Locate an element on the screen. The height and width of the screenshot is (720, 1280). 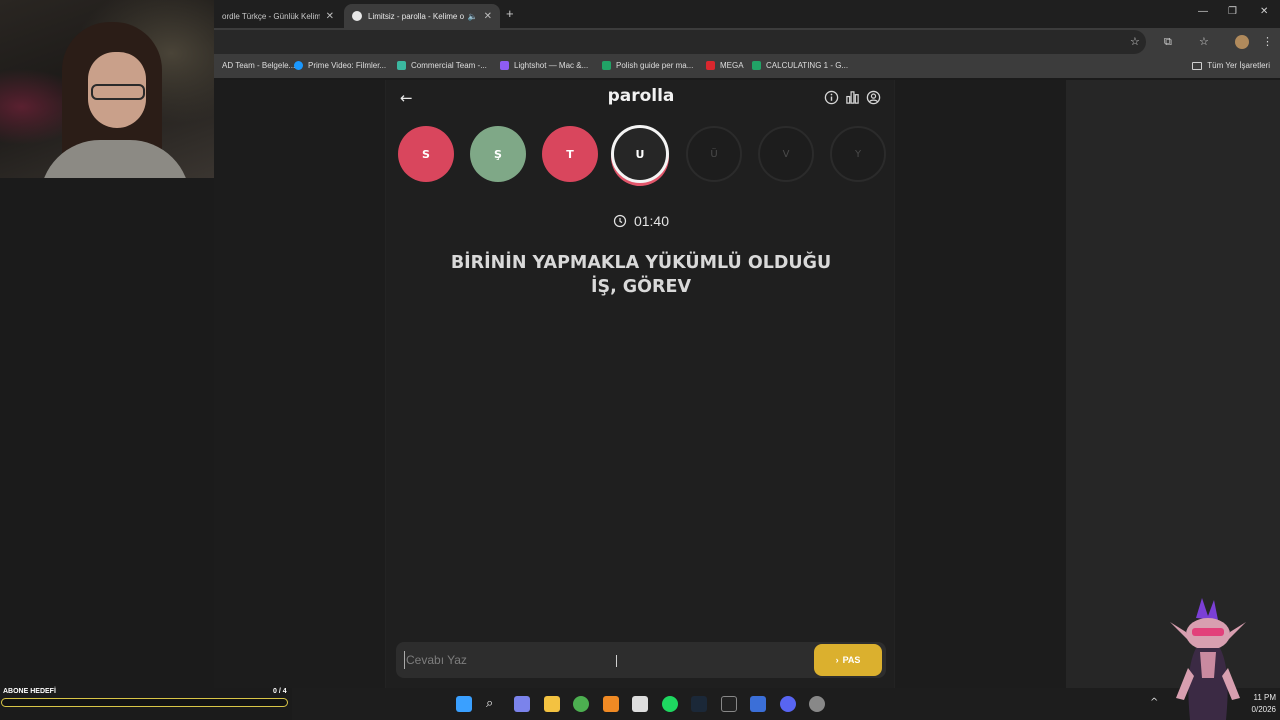
answer-input is located at coordinates (594, 660).